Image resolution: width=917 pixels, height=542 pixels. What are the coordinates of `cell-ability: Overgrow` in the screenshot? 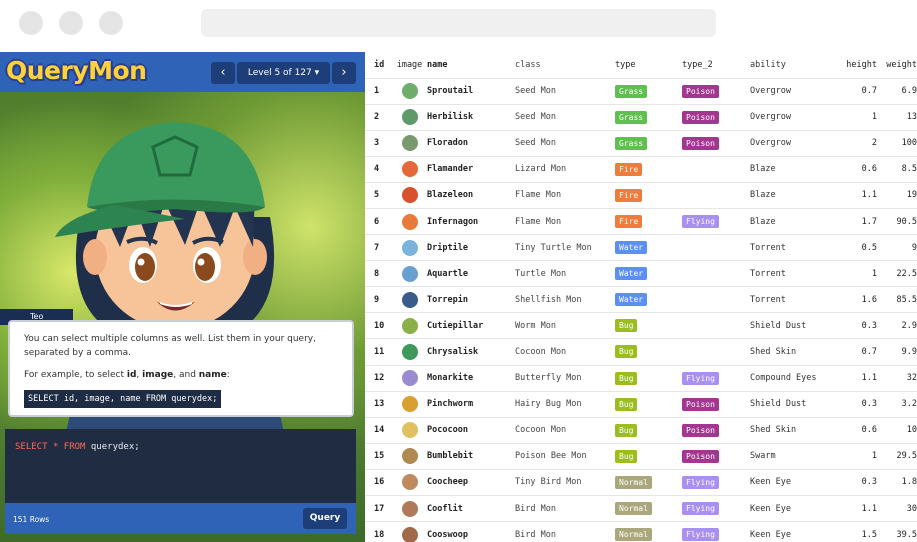 It's located at (794, 91).